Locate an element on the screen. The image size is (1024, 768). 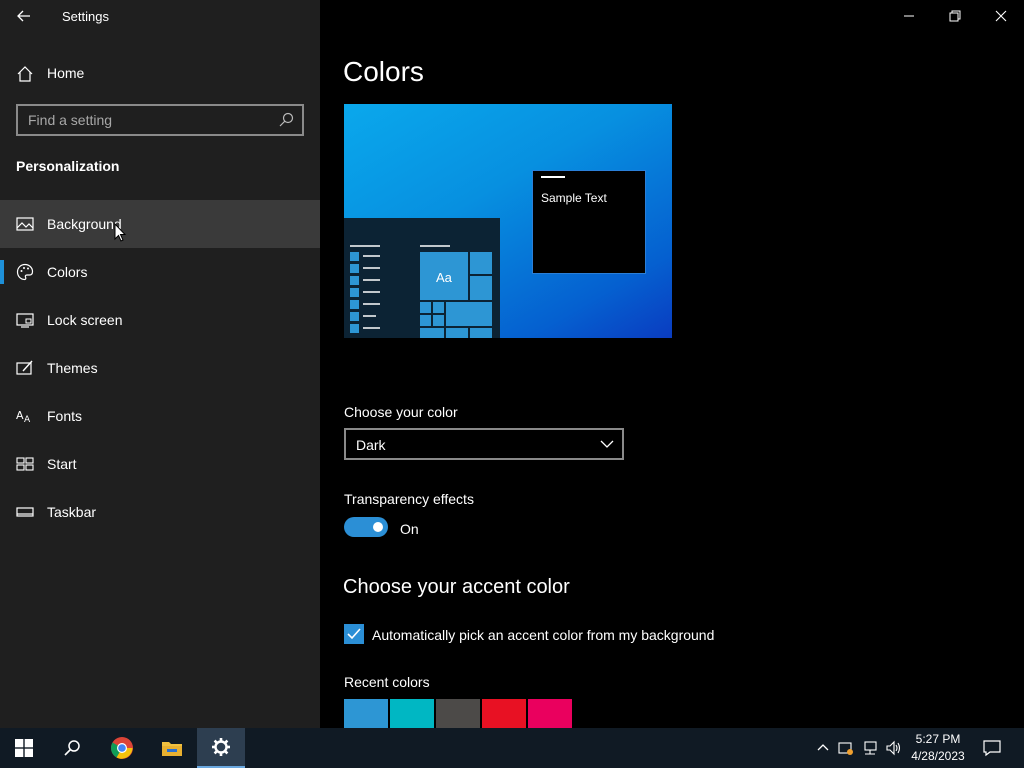
chrome-icon is located at coordinates (122, 748).